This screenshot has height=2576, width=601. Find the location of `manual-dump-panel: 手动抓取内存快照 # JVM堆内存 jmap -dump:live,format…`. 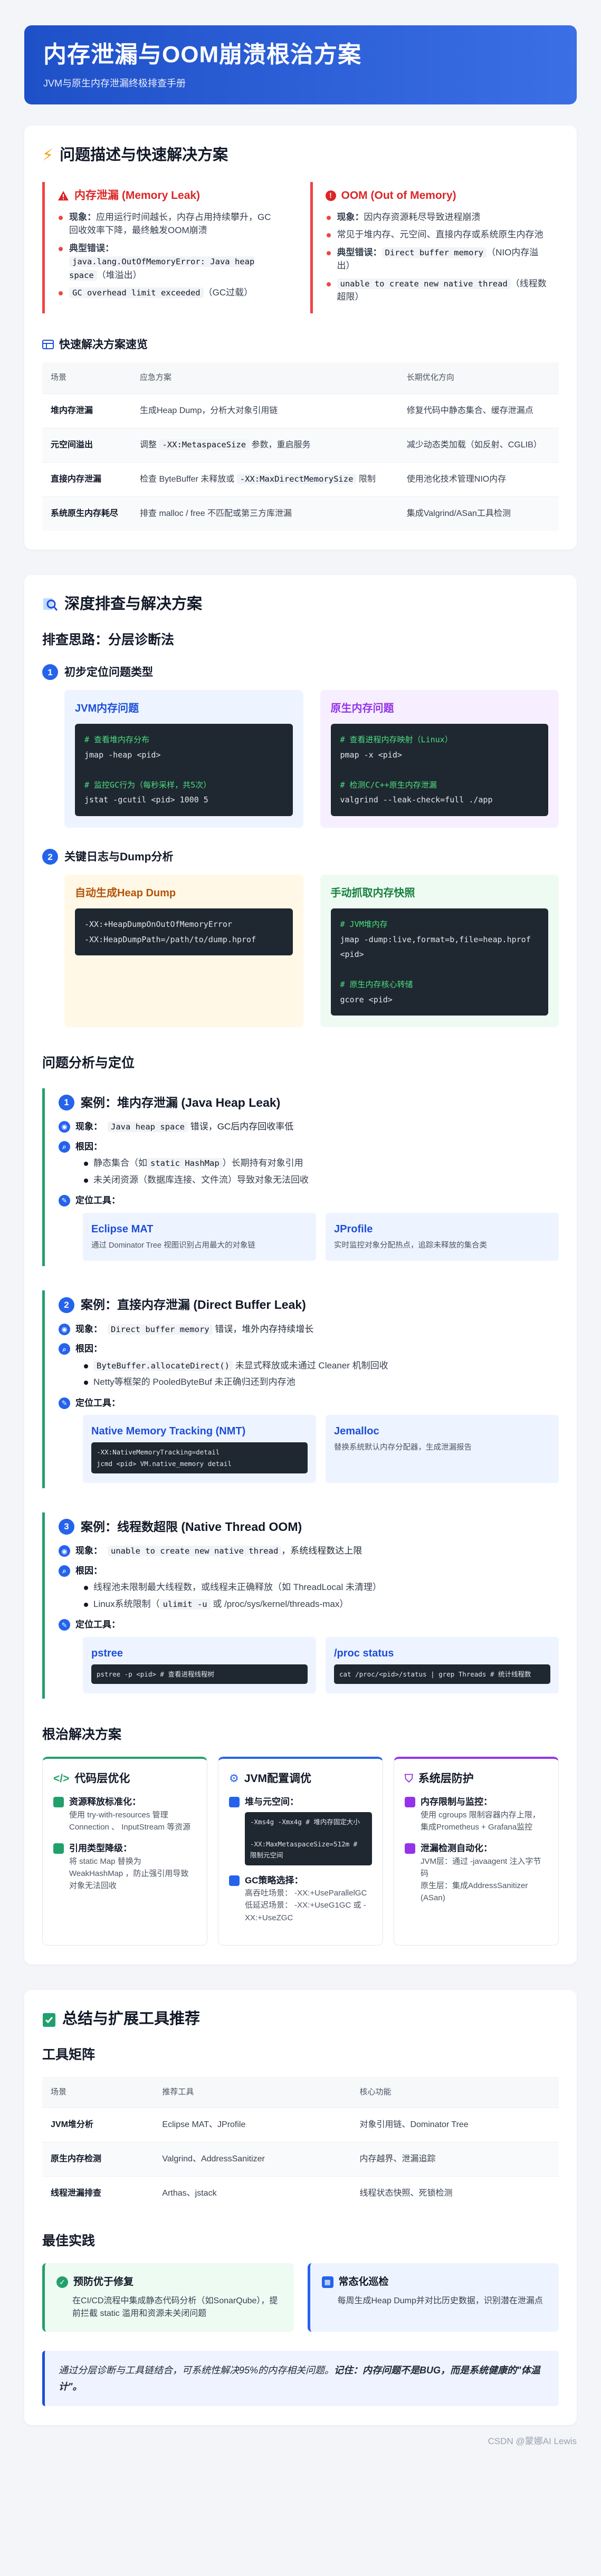

manual-dump-panel: 手动抓取内存快照 # JVM堆内存 jmap -dump:live,format… is located at coordinates (440, 951).